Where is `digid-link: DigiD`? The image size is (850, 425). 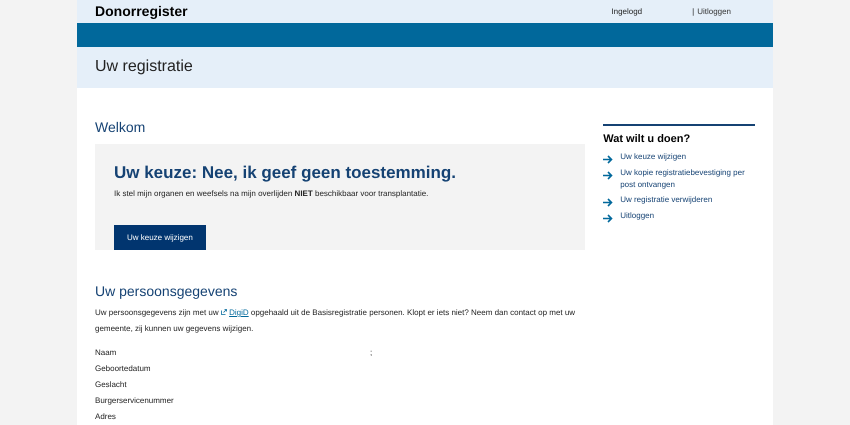 digid-link: DigiD is located at coordinates (239, 312).